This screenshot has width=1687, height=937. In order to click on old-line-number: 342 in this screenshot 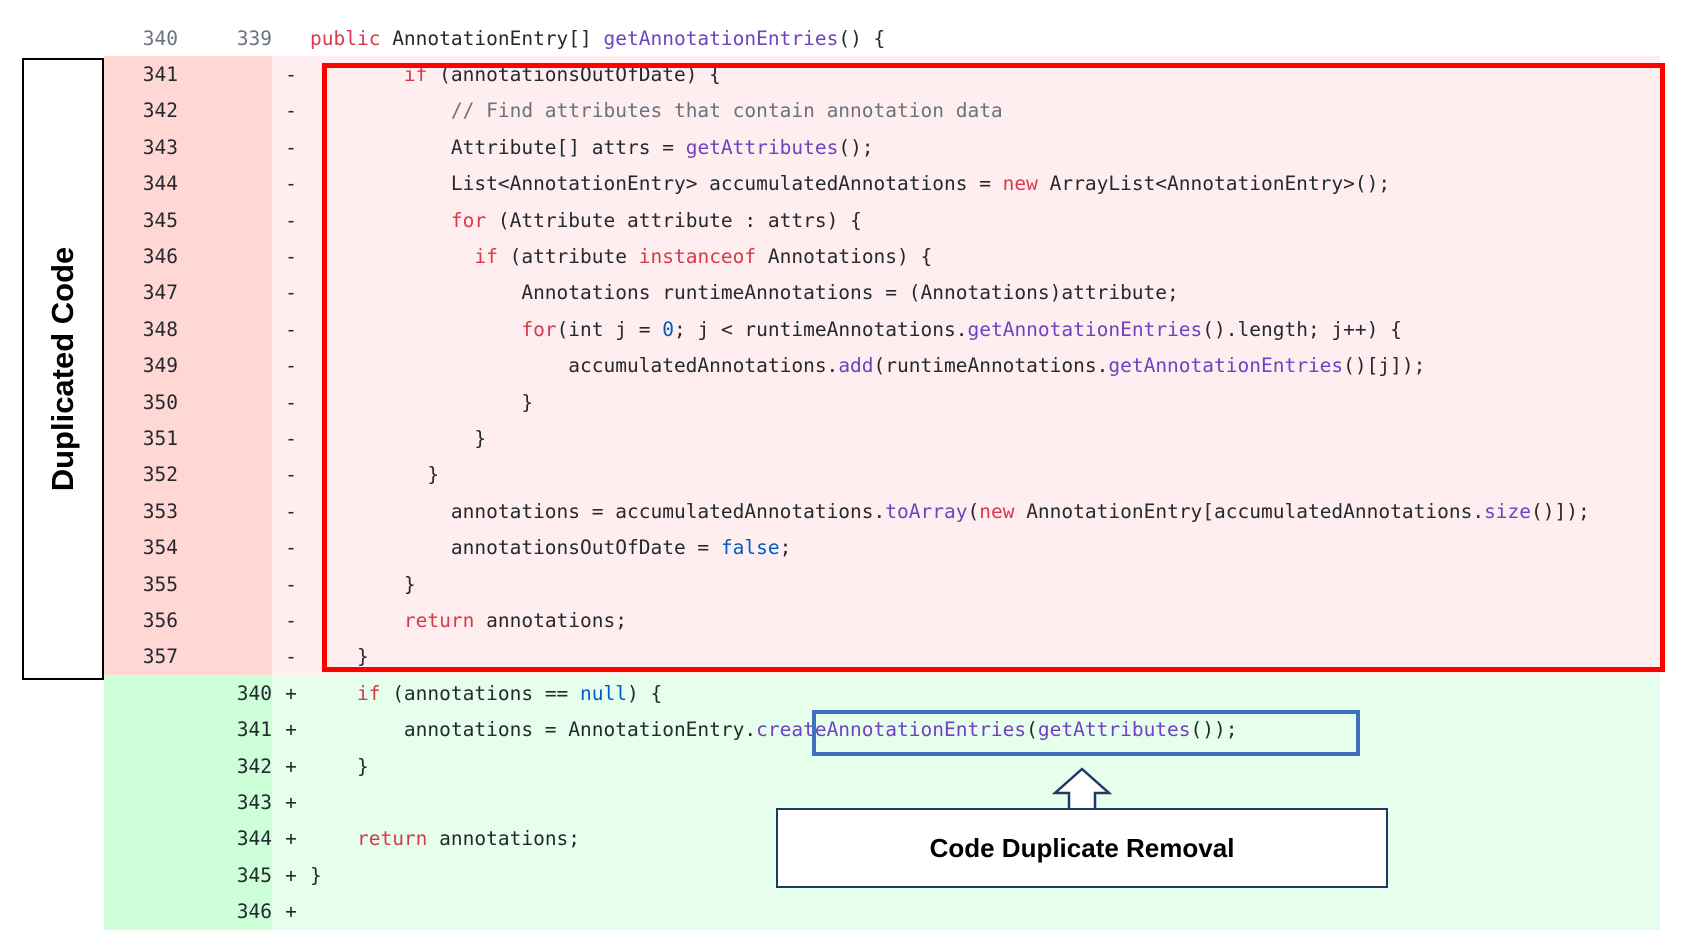, I will do `click(141, 111)`.